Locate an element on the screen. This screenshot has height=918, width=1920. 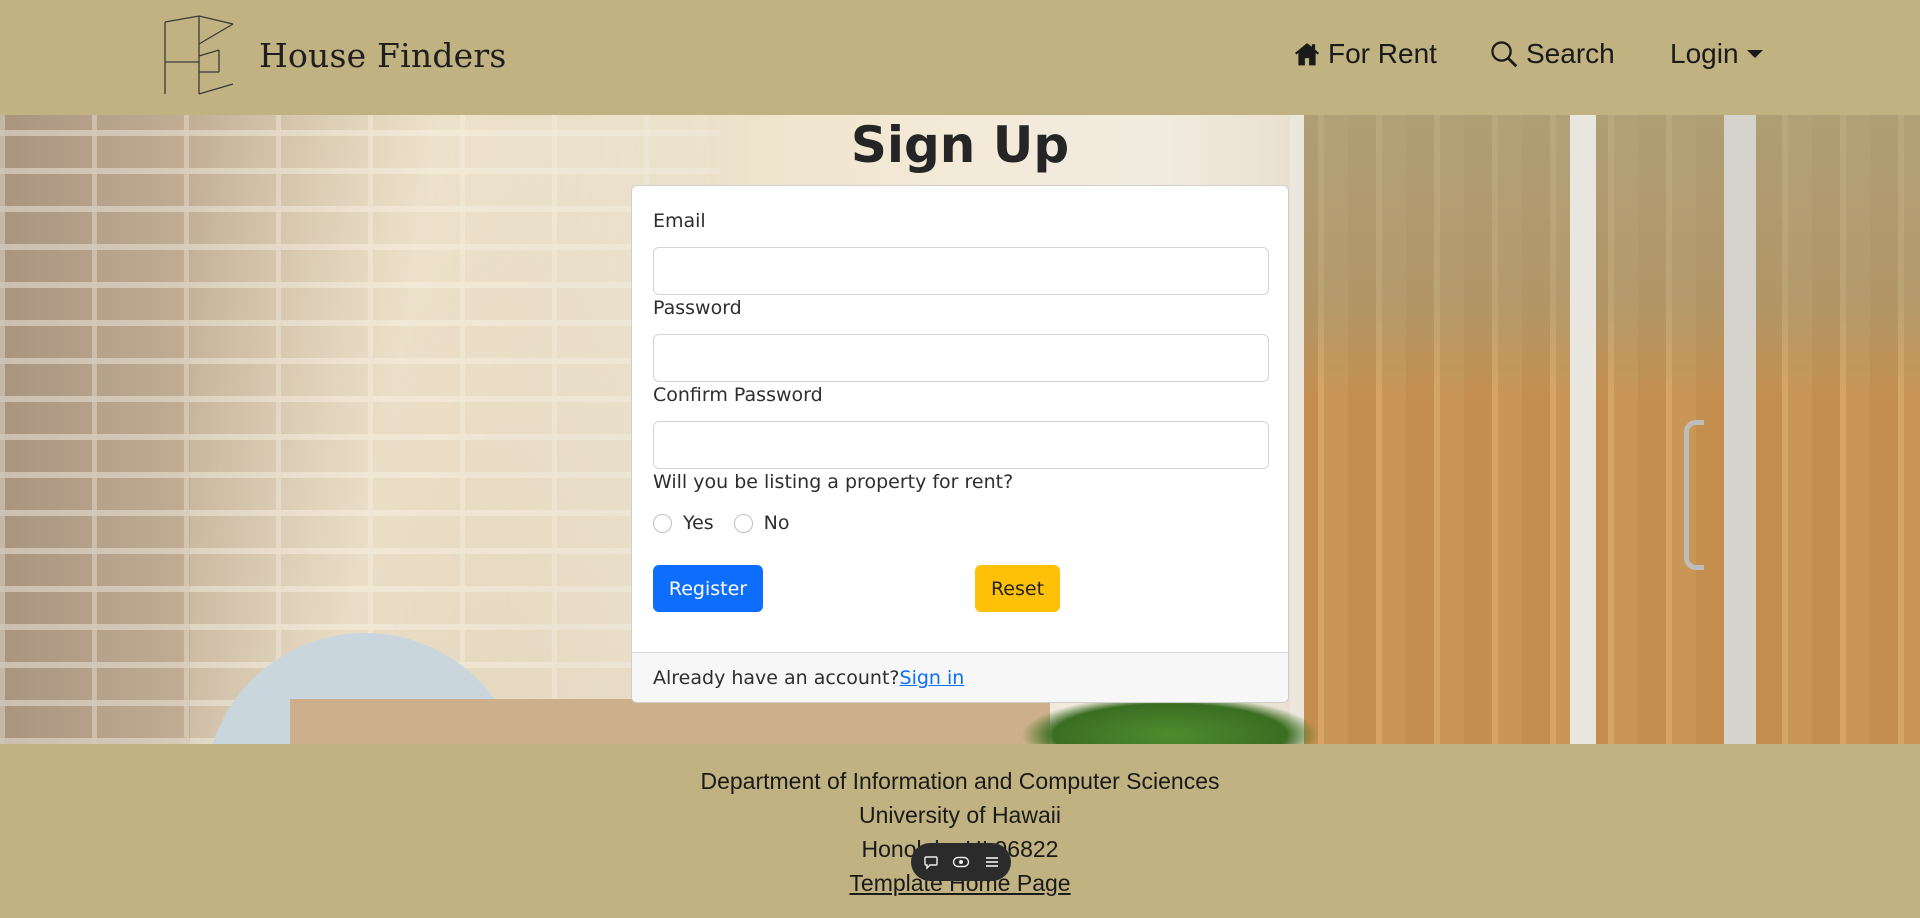
register-button: Register is located at coordinates (708, 588).